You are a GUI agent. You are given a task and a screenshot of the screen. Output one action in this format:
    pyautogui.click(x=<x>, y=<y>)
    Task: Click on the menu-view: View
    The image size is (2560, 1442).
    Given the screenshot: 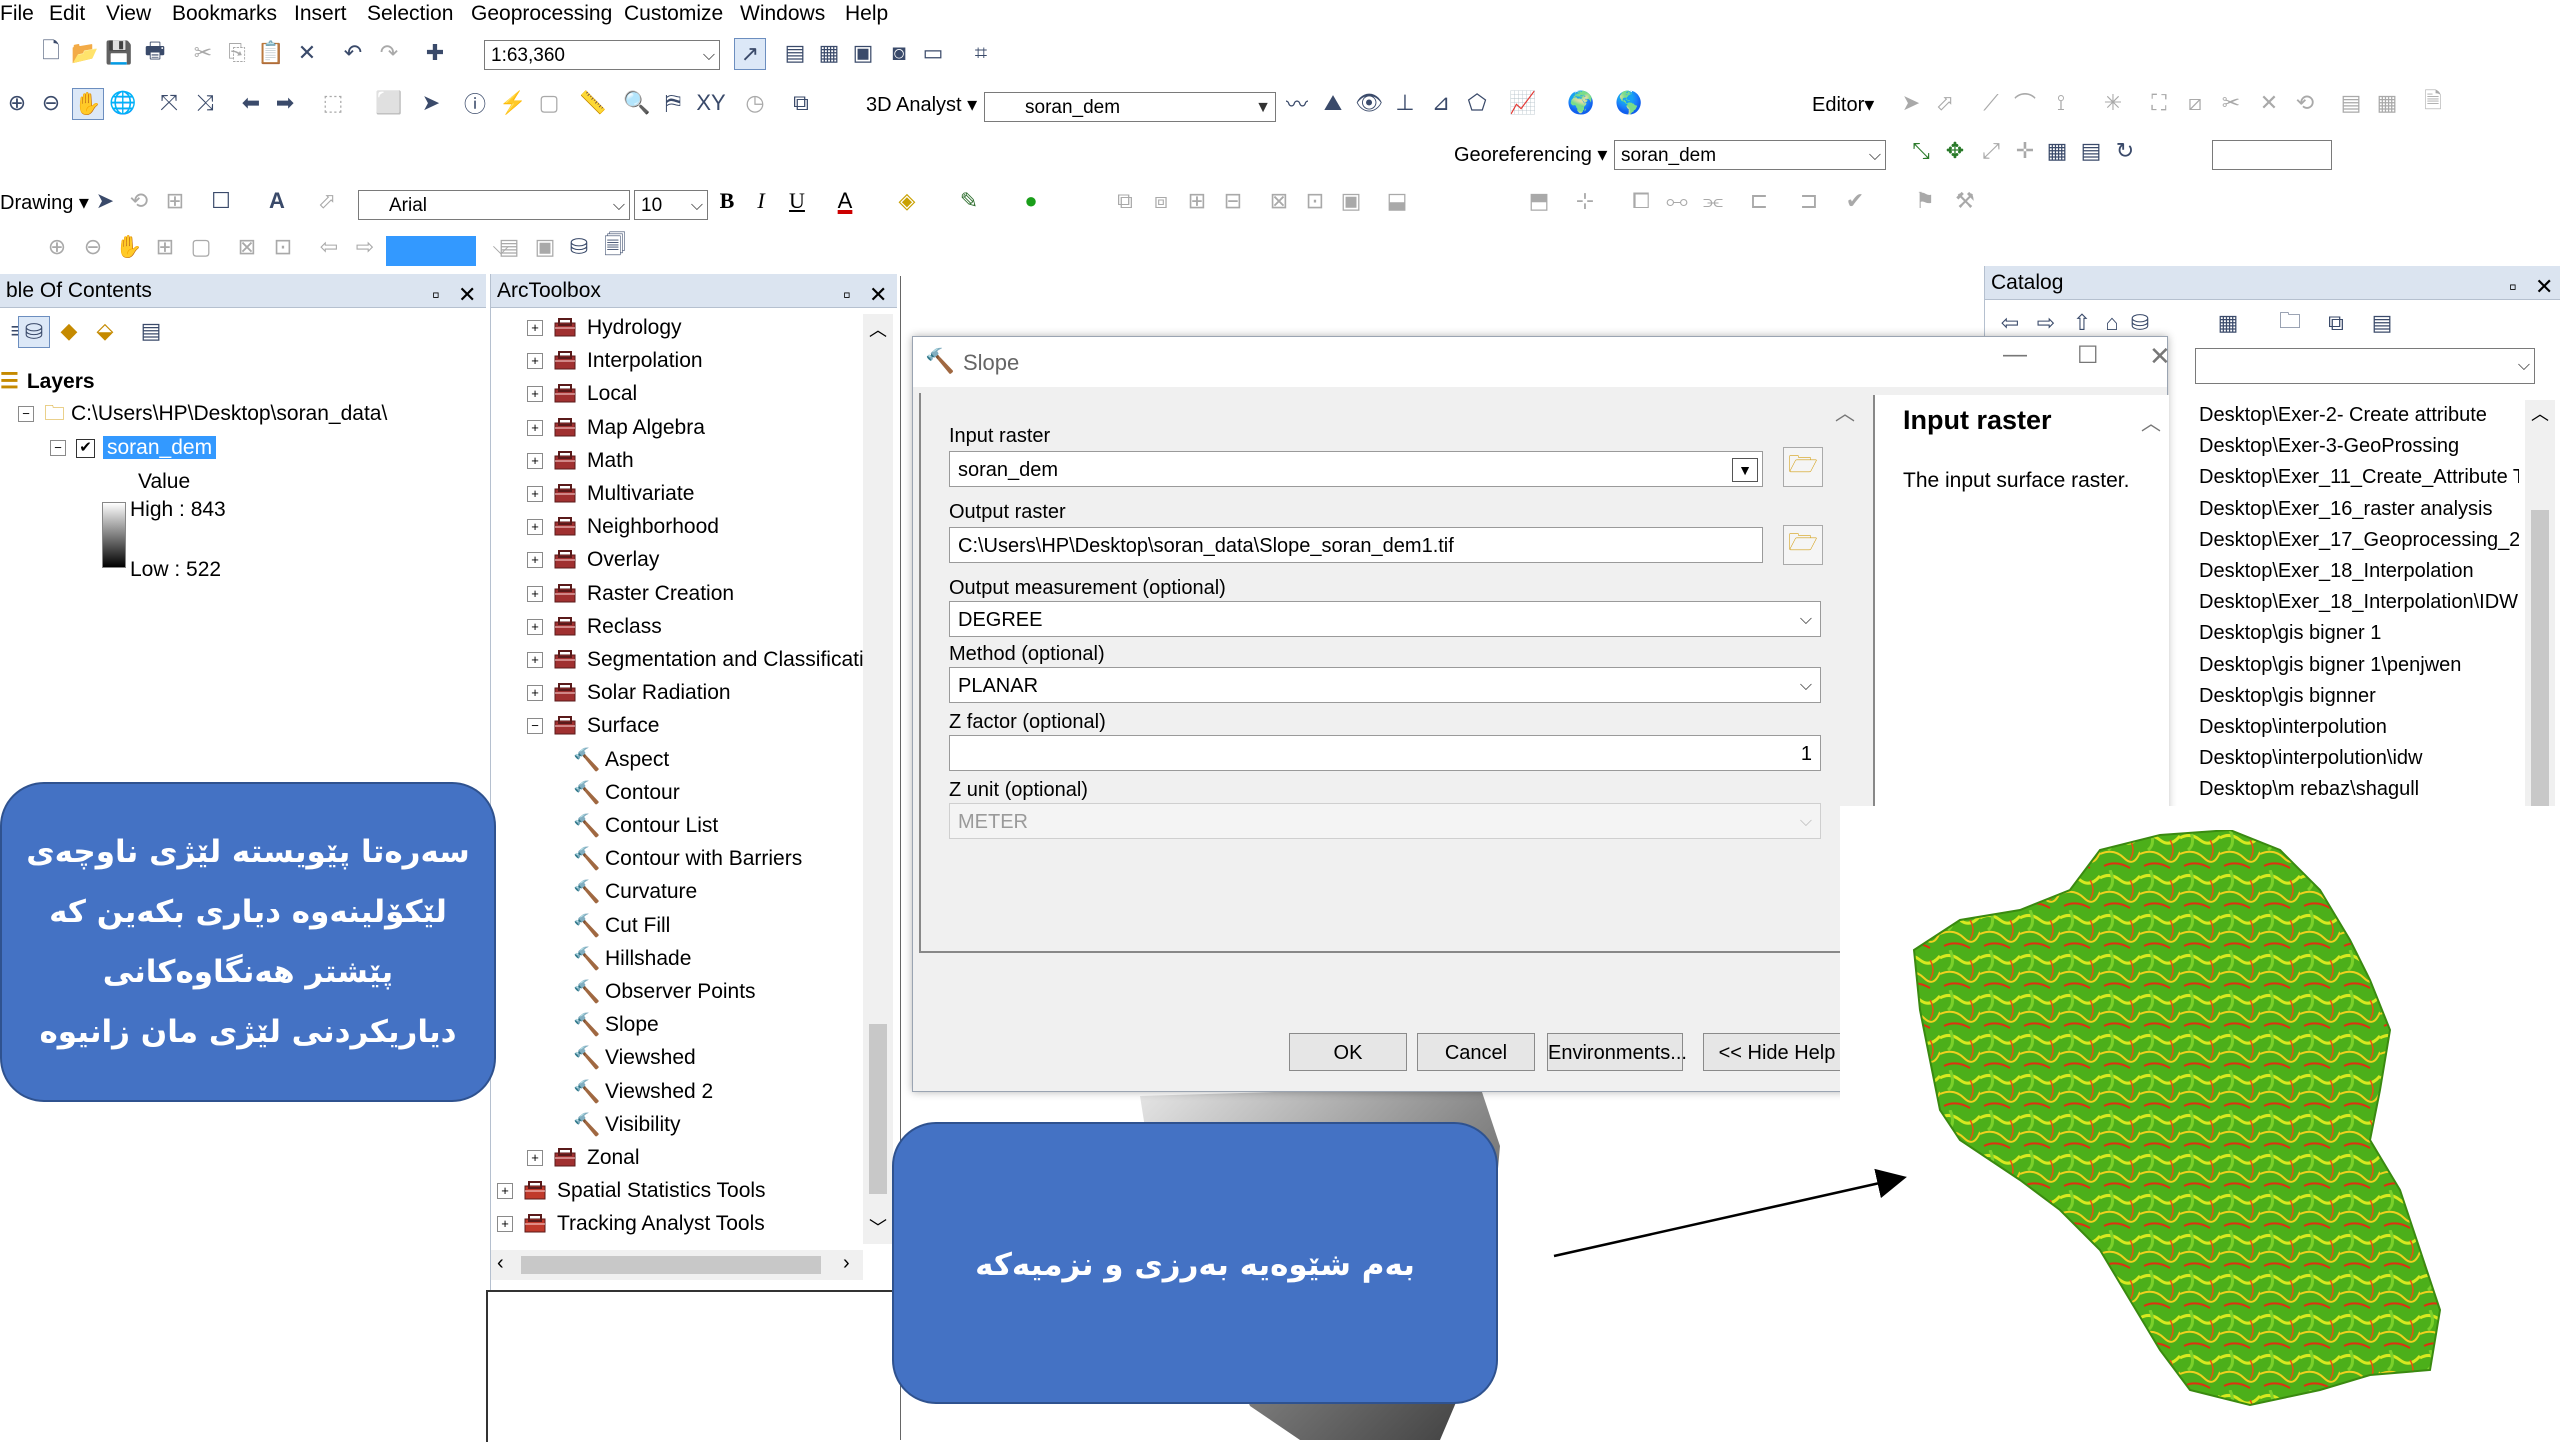 What is the action you would take?
    pyautogui.click(x=128, y=14)
    